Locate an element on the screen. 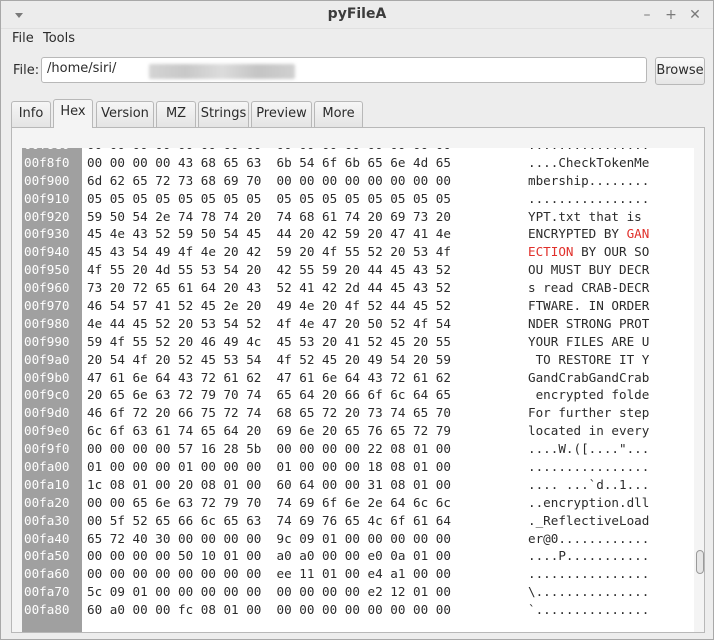 The width and height of the screenshot is (714, 640). ascii-text: TO RESTORE IT Y is located at coordinates (589, 359).